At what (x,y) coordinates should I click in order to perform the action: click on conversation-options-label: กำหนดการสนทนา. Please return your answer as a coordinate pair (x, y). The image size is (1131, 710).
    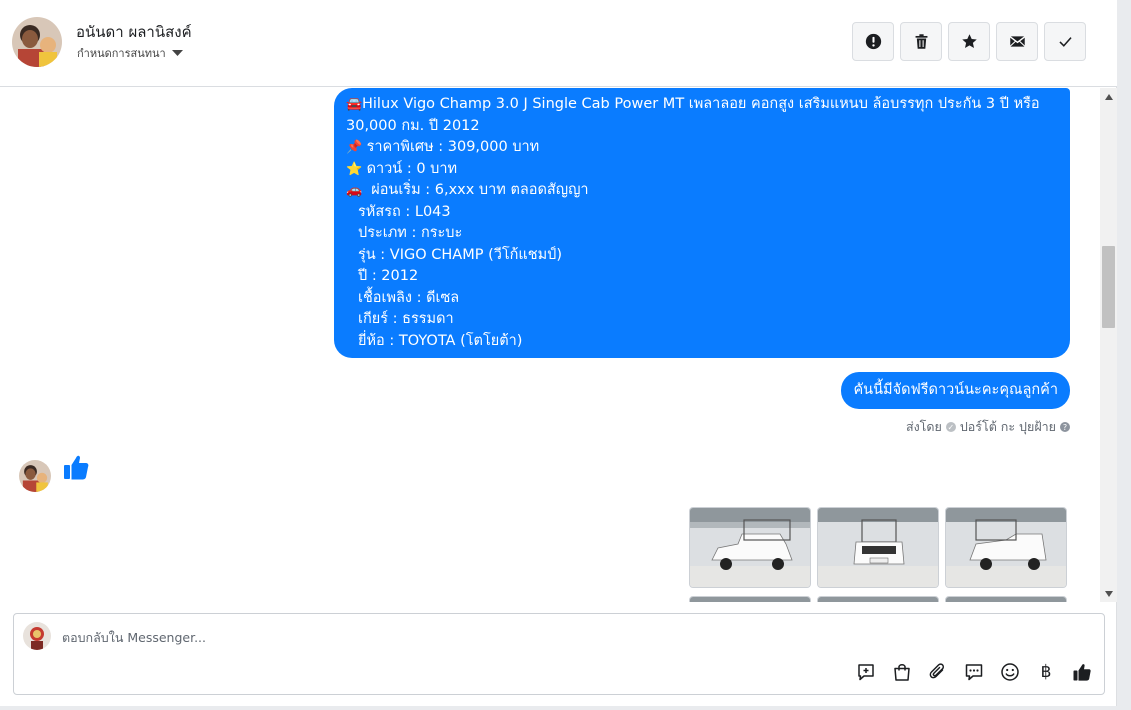
    Looking at the image, I should click on (121, 53).